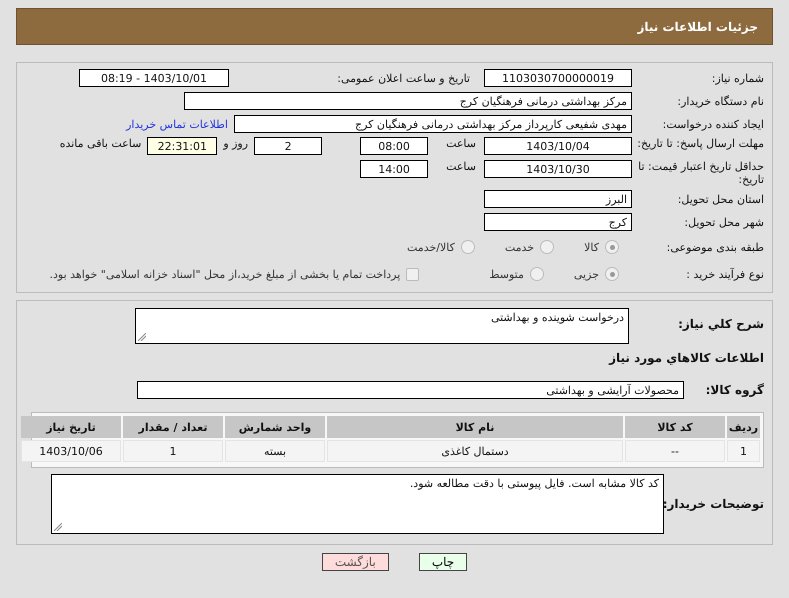  What do you see at coordinates (591, 247) in the screenshot?
I see `radio-label: کالا` at bounding box center [591, 247].